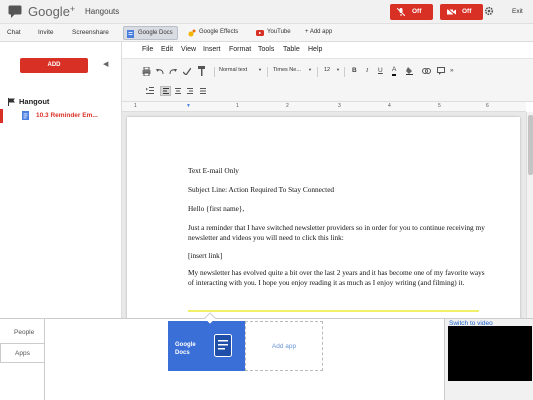 The height and width of the screenshot is (400, 533). Describe the element at coordinates (216, 208) in the screenshot. I see `document-paragraph: Hello {first name},` at that location.